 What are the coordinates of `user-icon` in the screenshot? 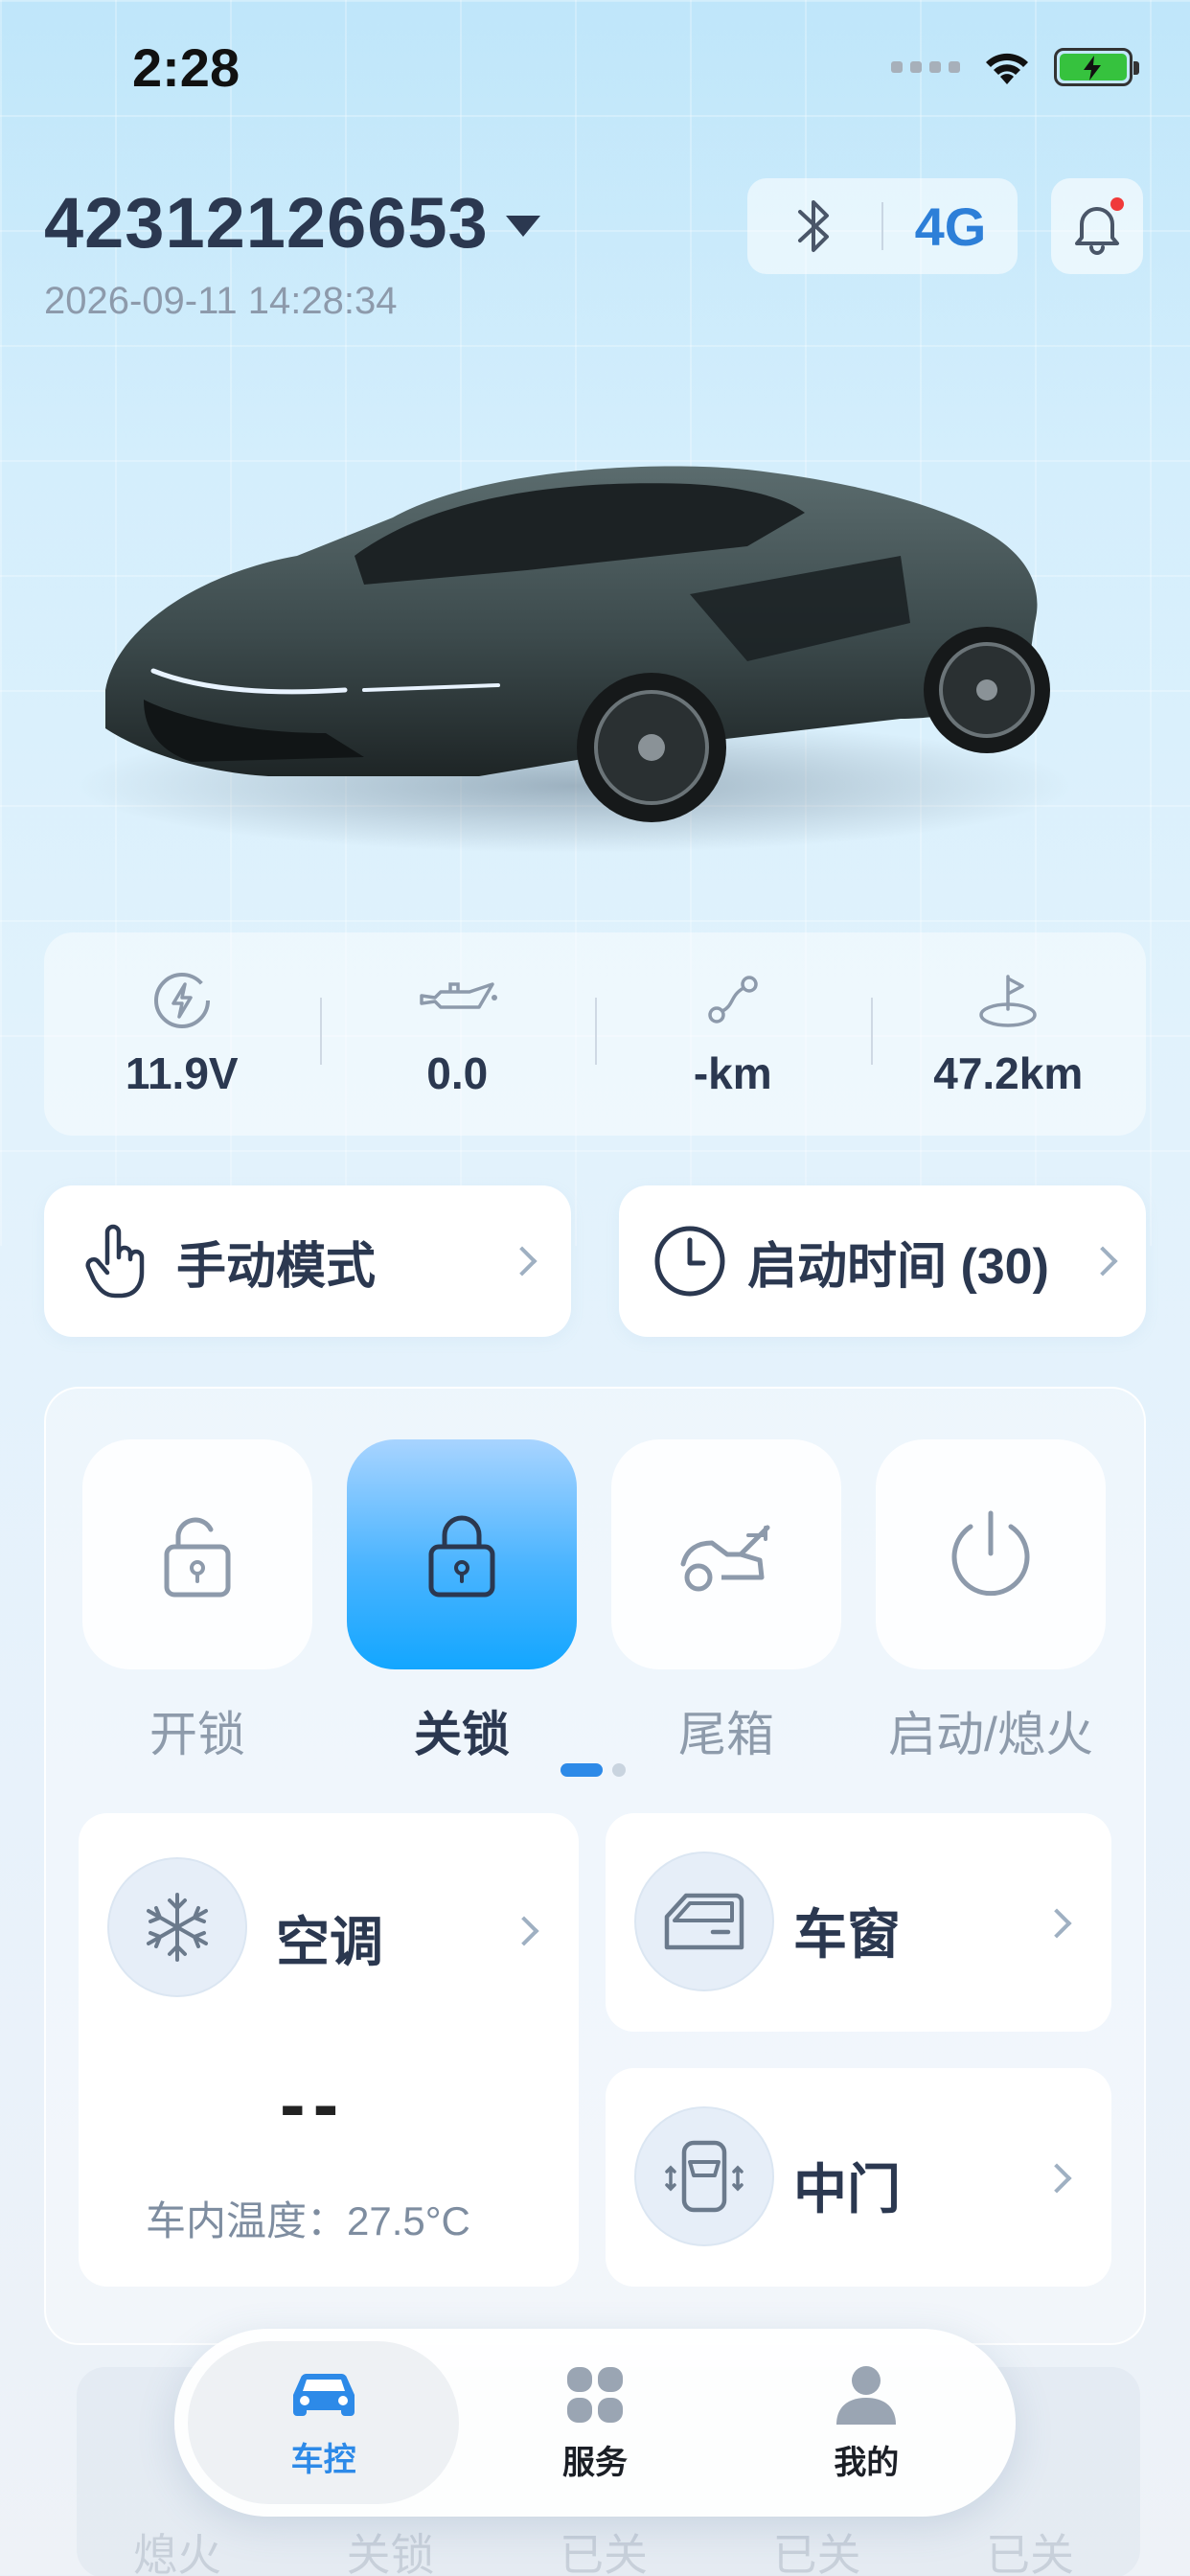 It's located at (867, 2395).